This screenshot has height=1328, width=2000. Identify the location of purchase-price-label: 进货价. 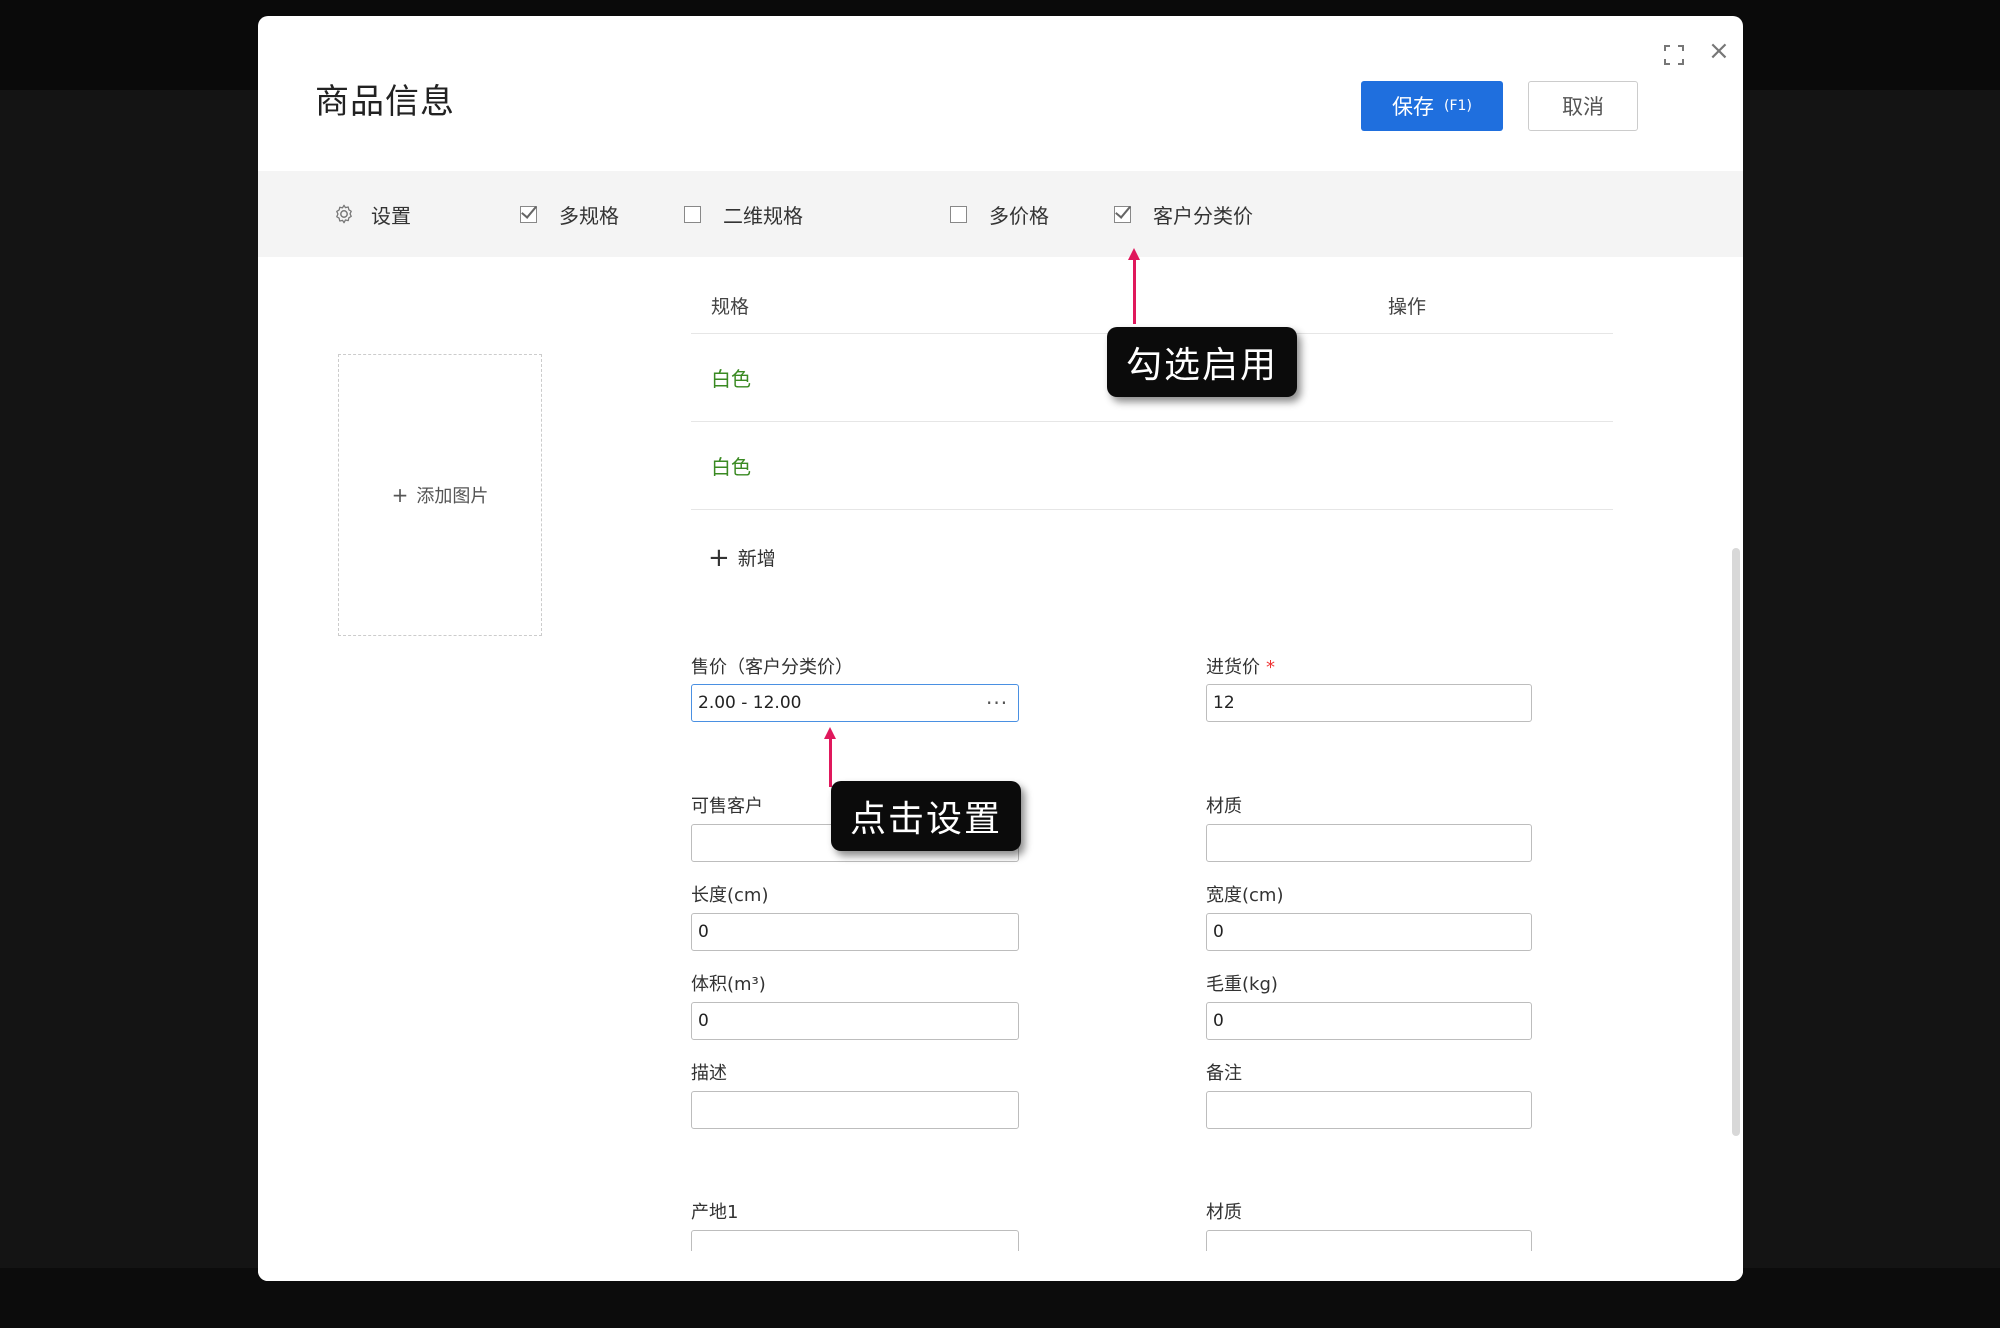
(1233, 667).